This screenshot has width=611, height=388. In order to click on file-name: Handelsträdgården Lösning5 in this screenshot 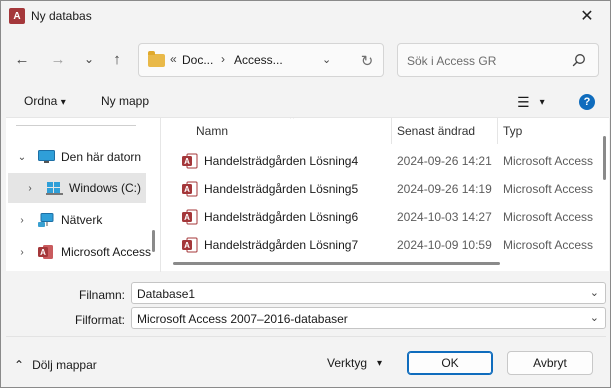, I will do `click(281, 189)`.